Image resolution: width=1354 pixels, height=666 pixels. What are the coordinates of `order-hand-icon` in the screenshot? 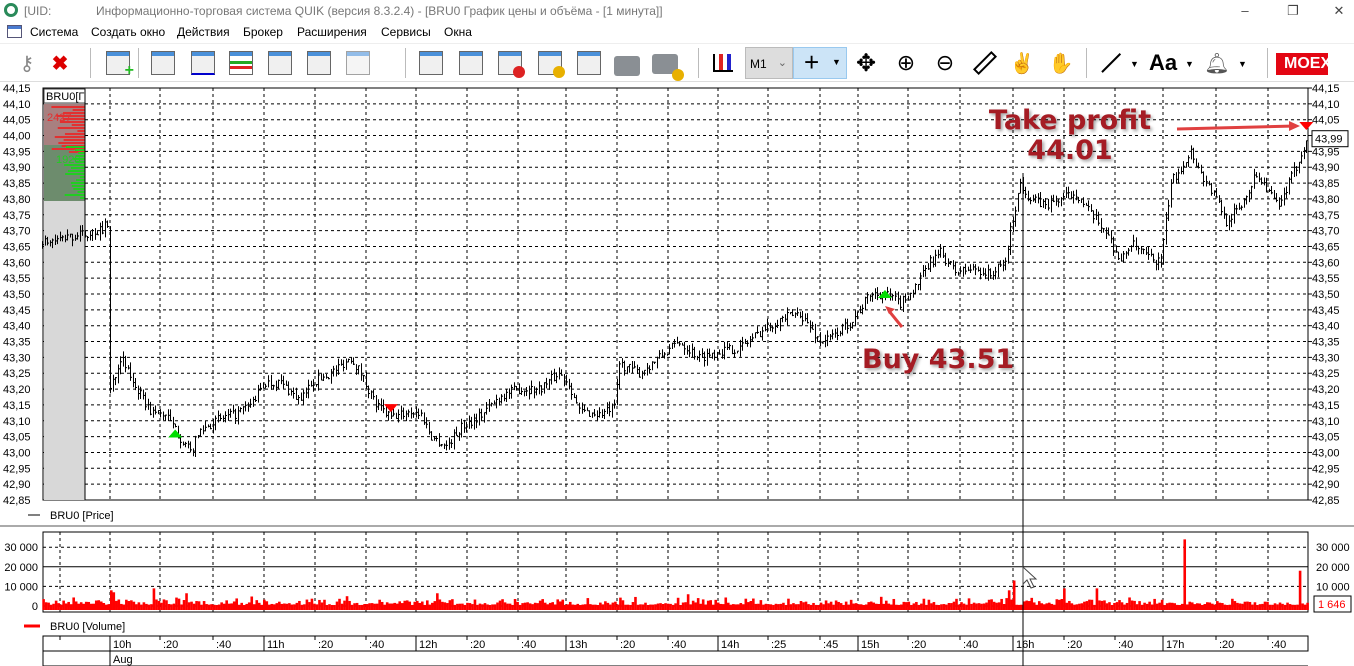 It's located at (471, 63).